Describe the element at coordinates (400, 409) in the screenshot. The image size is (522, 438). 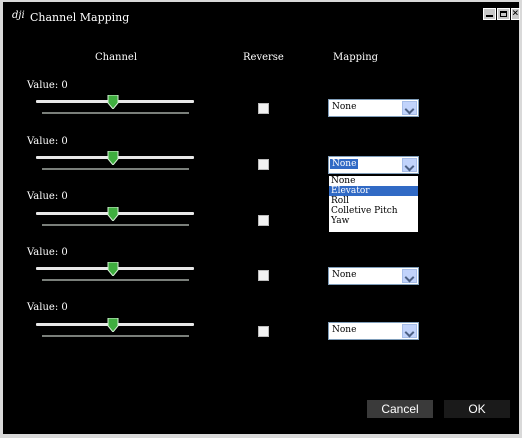
I see `cancel-button: Cancel` at that location.